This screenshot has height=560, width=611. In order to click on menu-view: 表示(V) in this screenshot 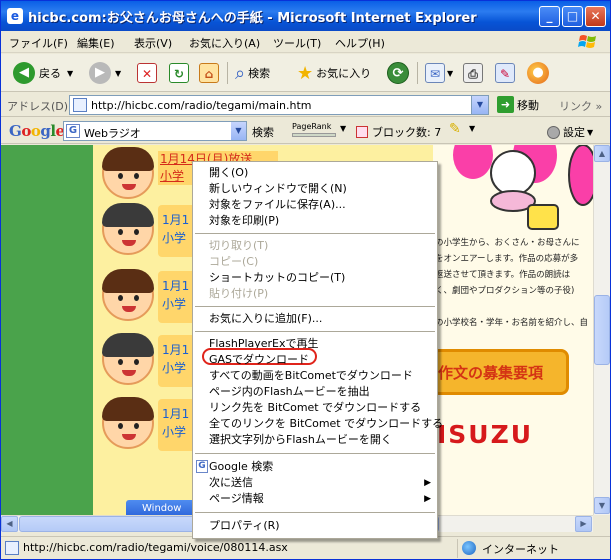, I will do `click(153, 43)`.